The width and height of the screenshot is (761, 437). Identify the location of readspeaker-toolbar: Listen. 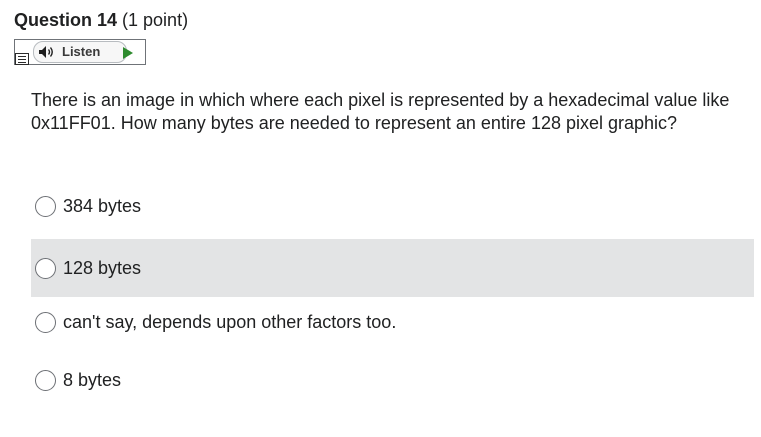
(80, 52).